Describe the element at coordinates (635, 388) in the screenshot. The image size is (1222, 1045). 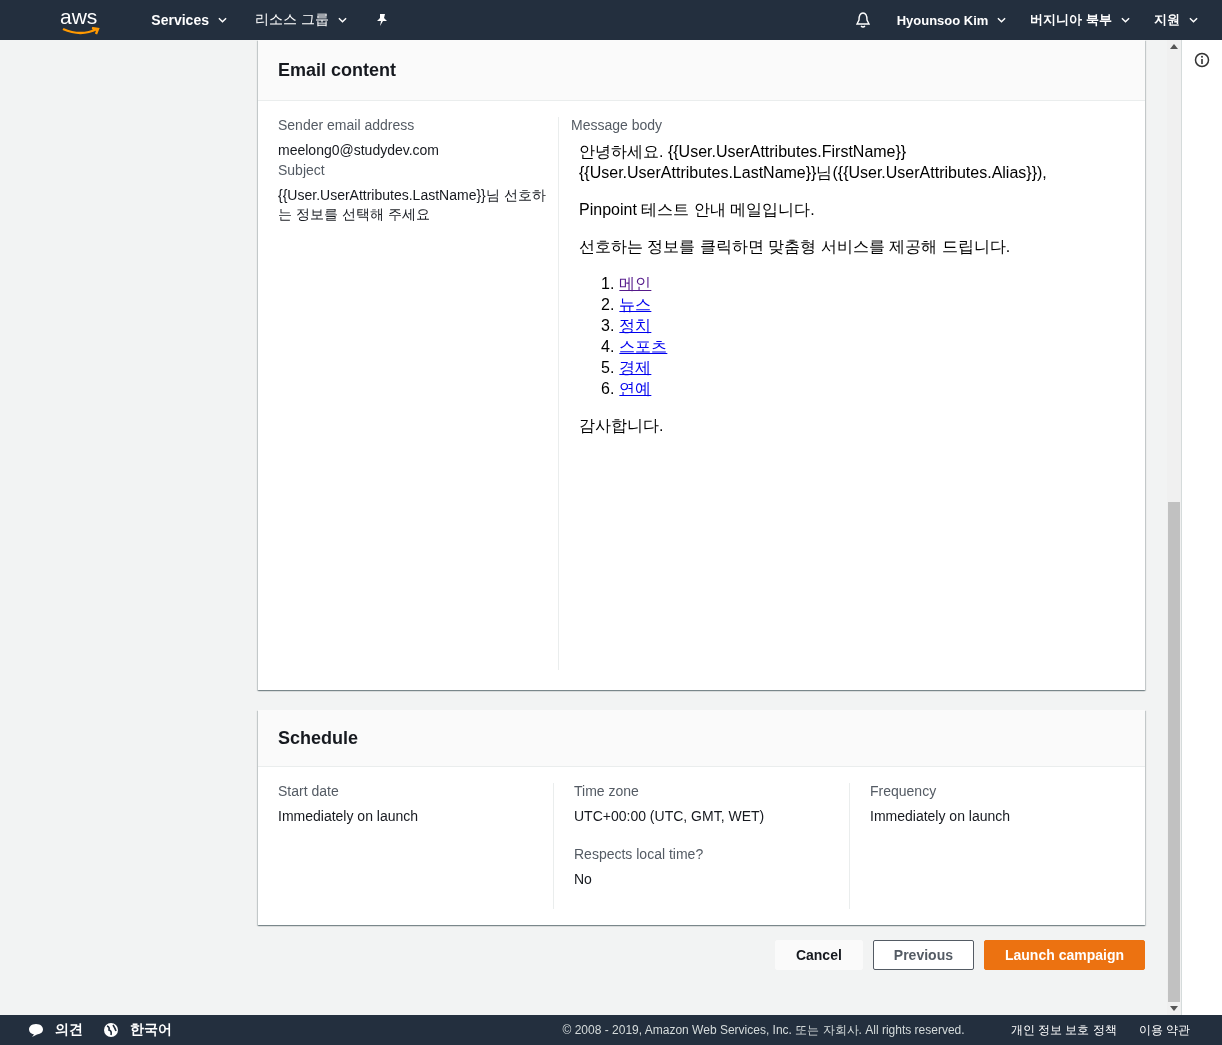
I see `message-link: 연예` at that location.